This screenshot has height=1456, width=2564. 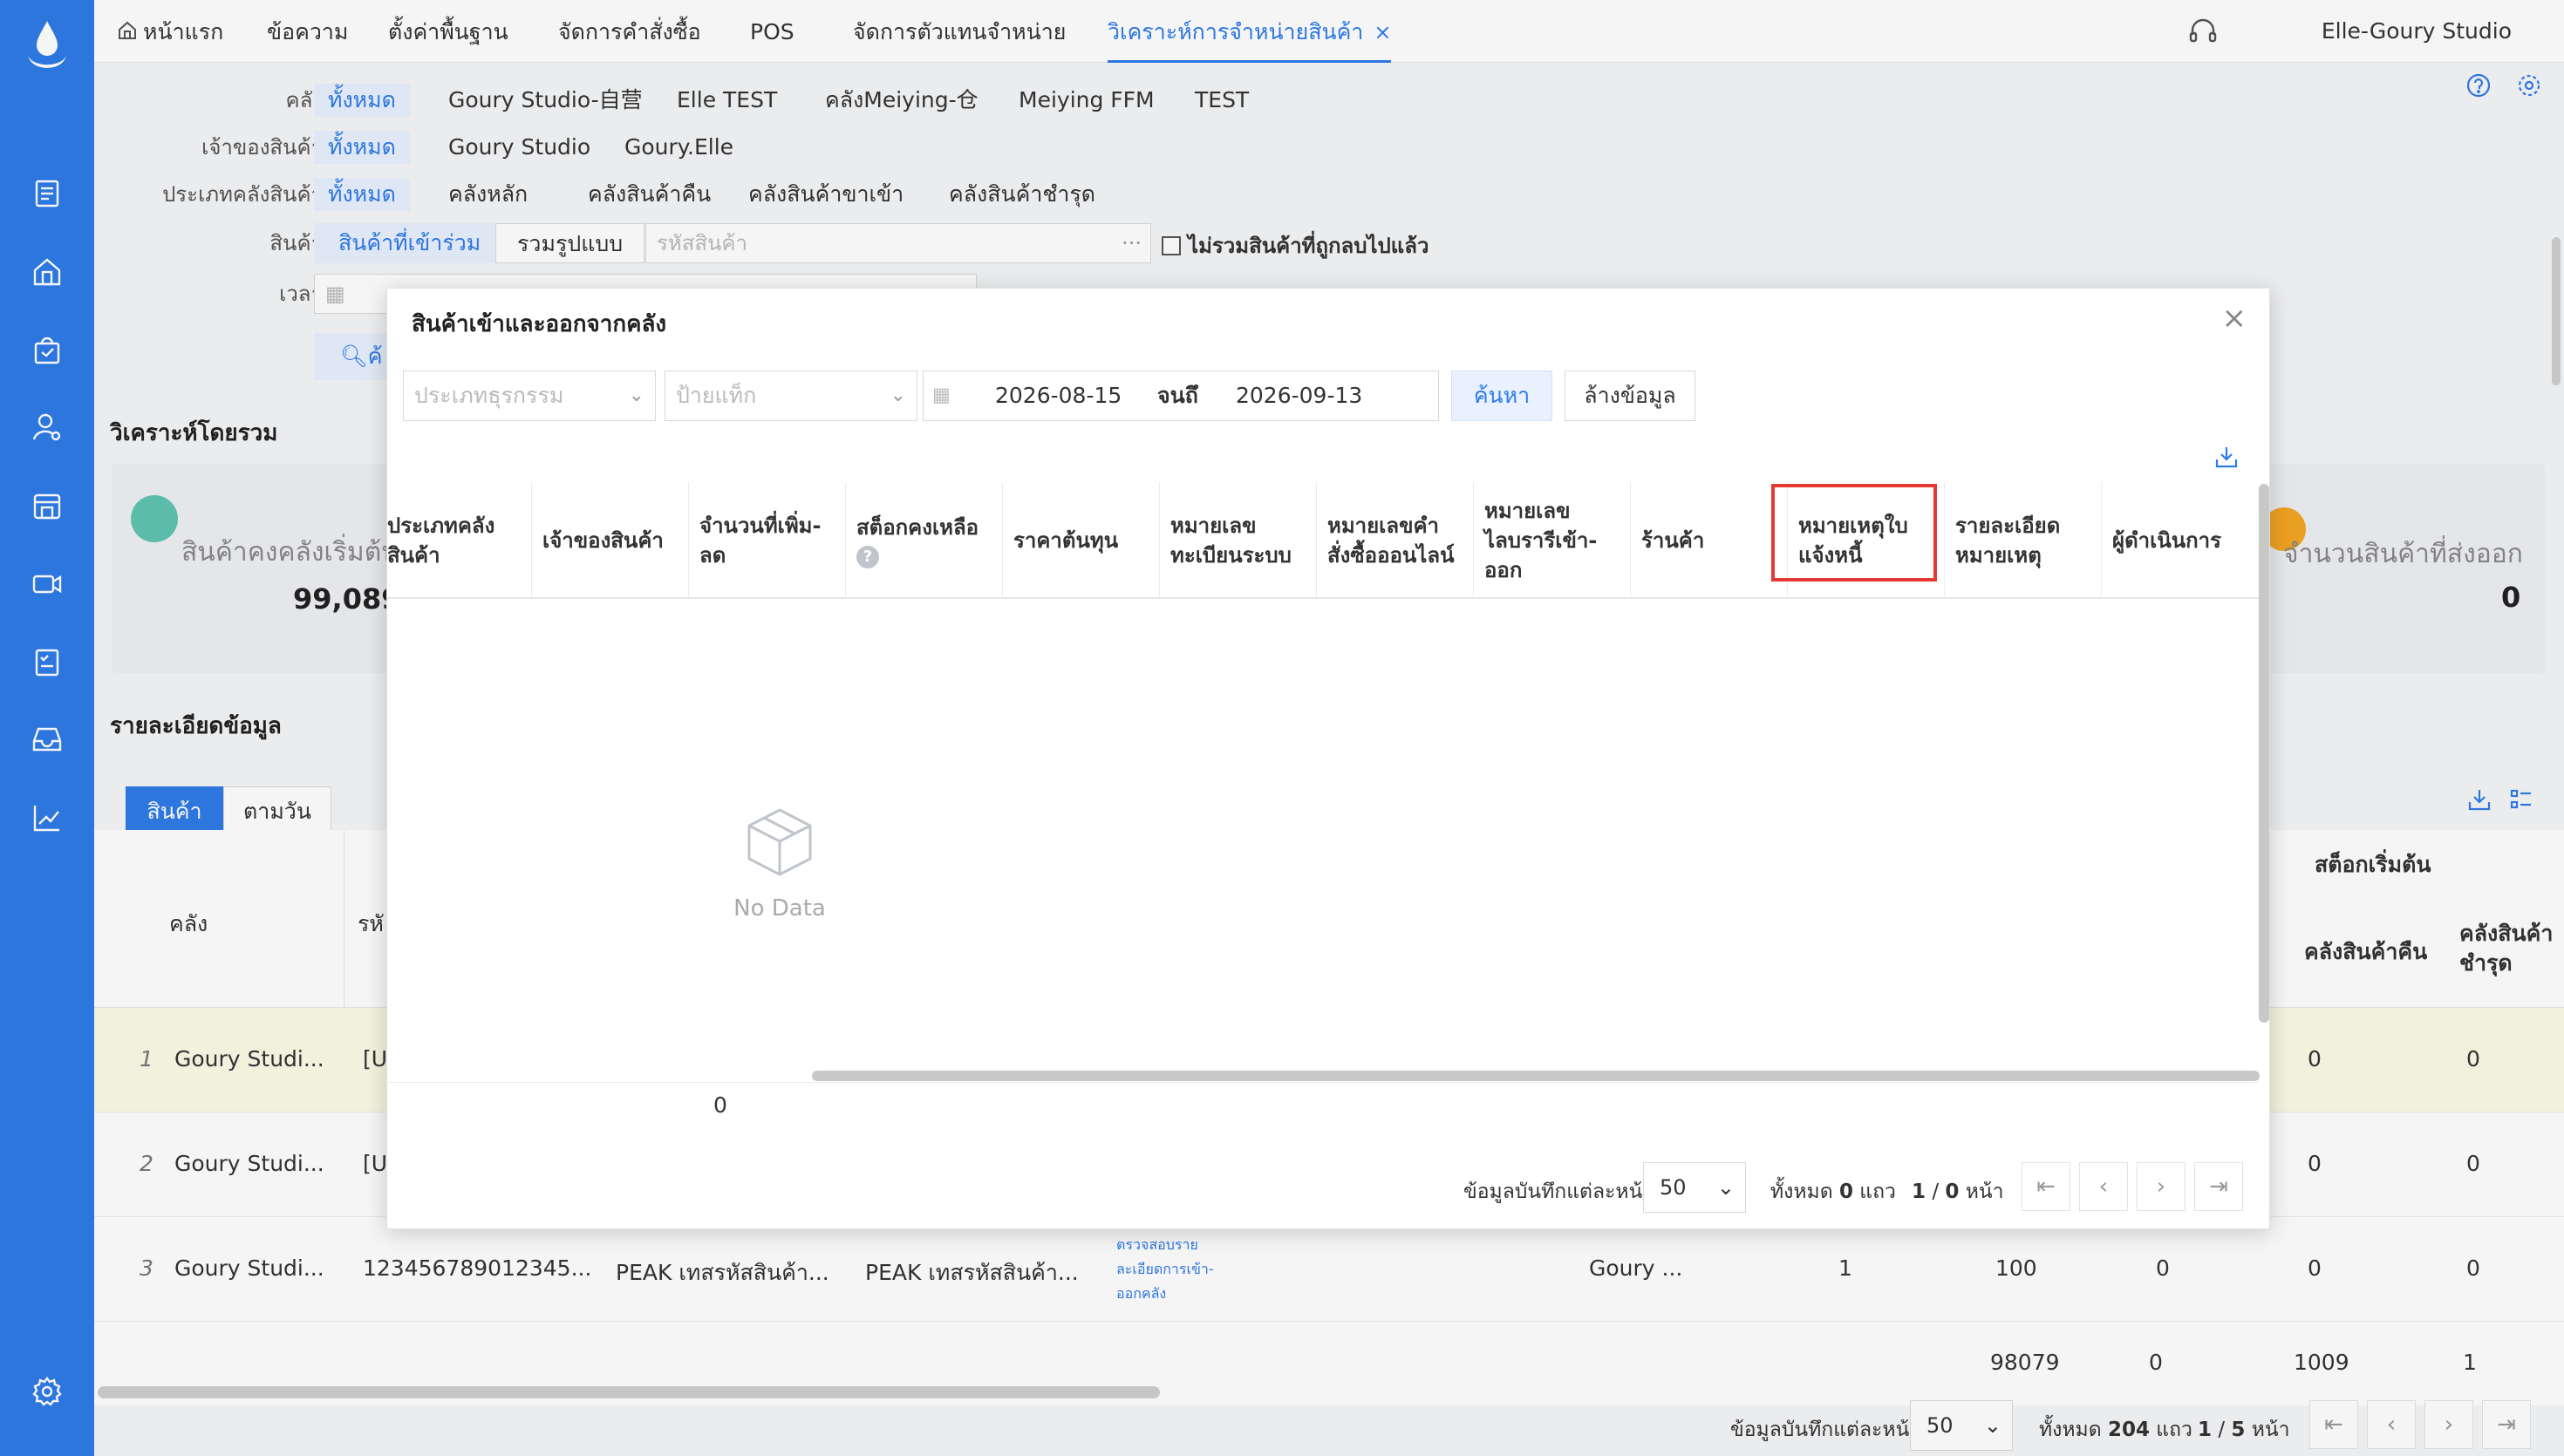 What do you see at coordinates (779, 908) in the screenshot?
I see `no-data-text: No Data` at bounding box center [779, 908].